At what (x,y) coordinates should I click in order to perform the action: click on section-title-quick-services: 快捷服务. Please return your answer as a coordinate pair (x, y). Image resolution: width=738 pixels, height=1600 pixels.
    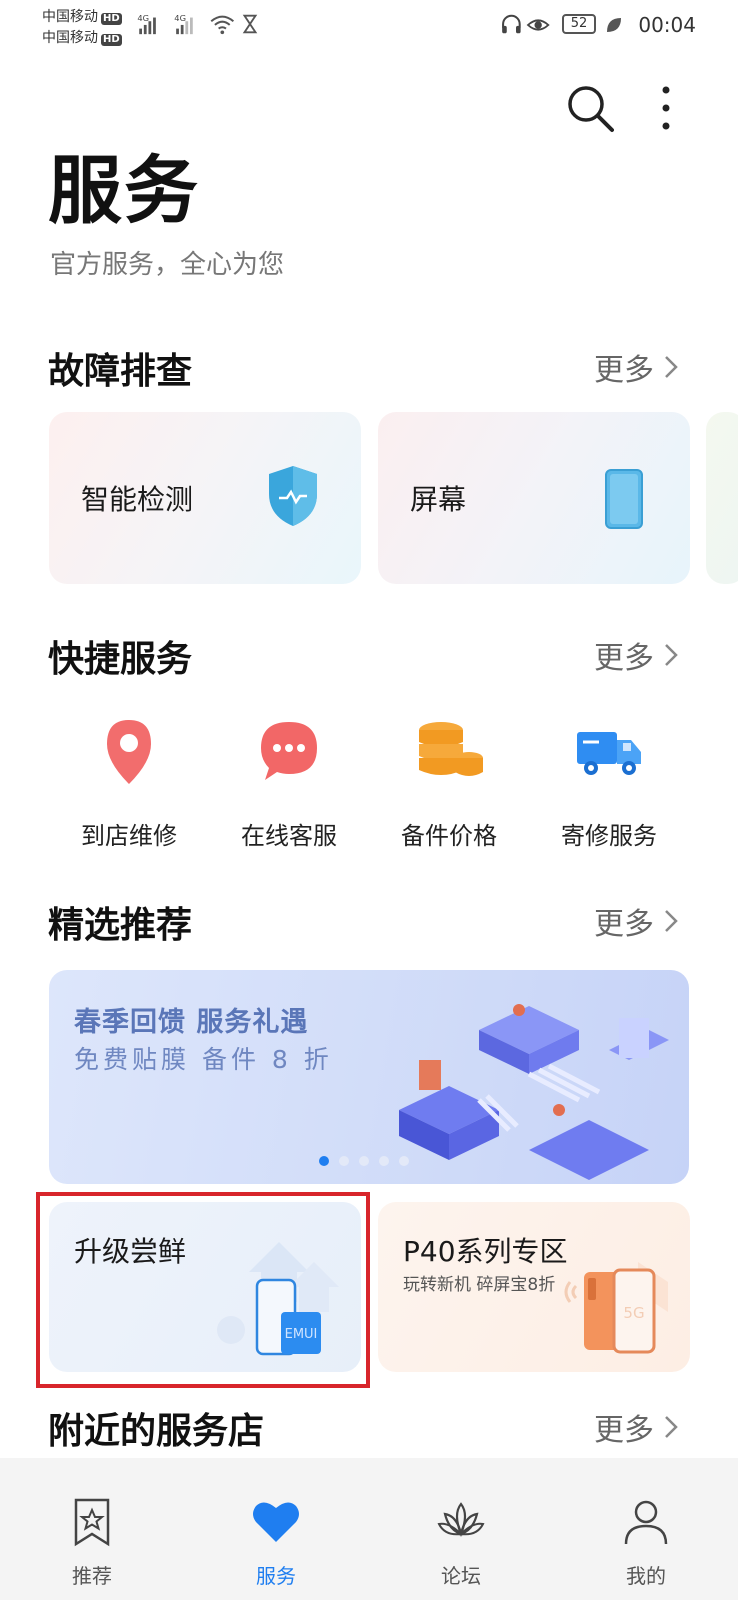
    Looking at the image, I should click on (120, 659).